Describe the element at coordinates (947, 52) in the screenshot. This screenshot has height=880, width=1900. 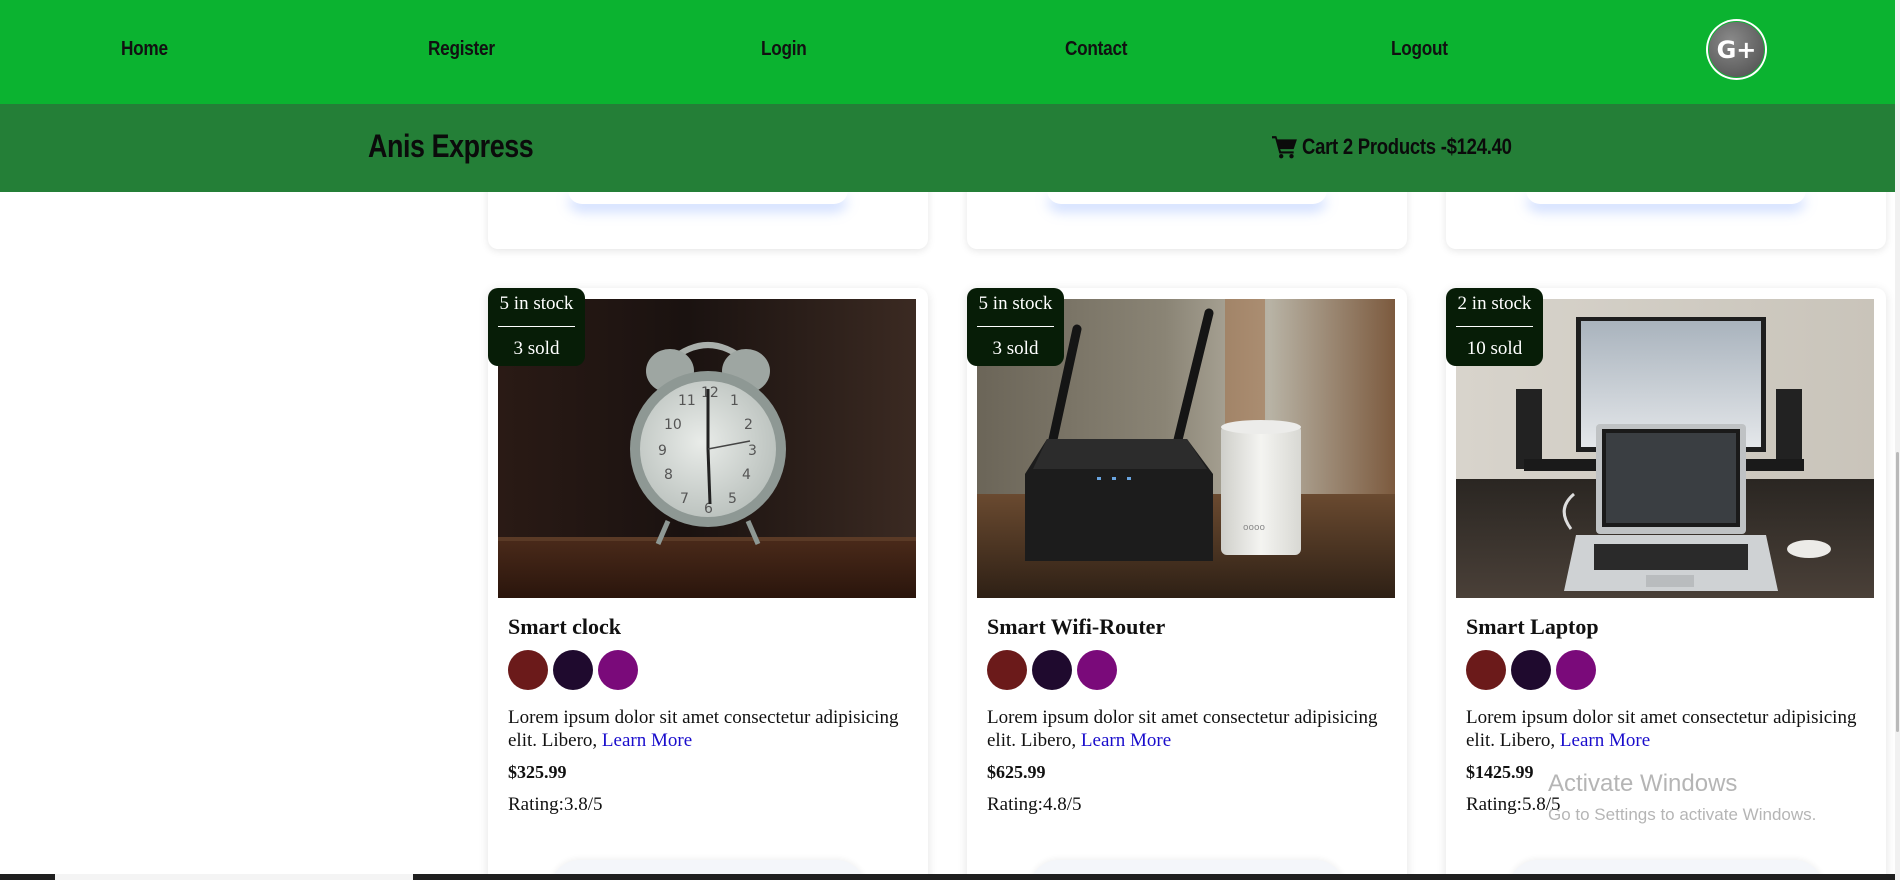
I see `top-nav: Home Register Login Contact Logout G+` at that location.